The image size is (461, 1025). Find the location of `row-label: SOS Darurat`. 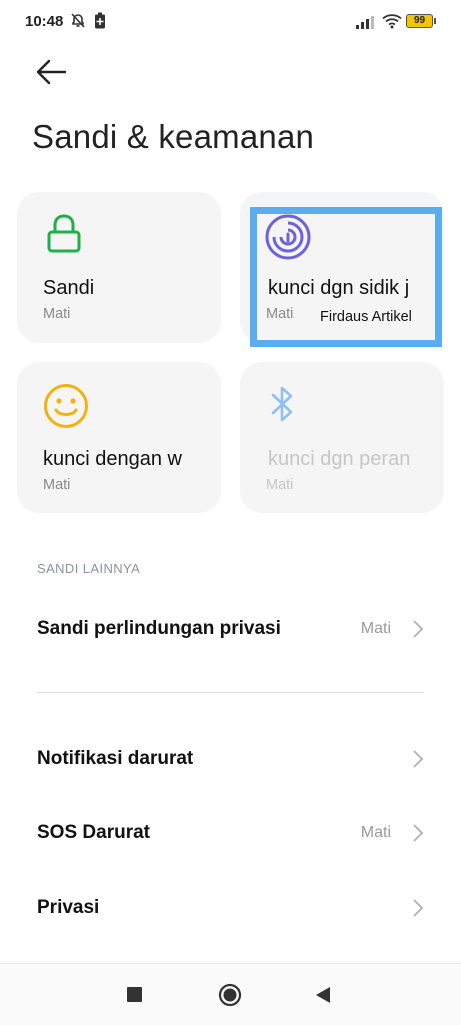

row-label: SOS Darurat is located at coordinates (93, 832).